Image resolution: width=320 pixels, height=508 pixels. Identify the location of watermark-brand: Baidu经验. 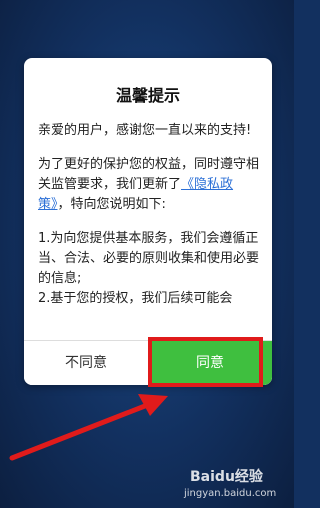
(226, 477).